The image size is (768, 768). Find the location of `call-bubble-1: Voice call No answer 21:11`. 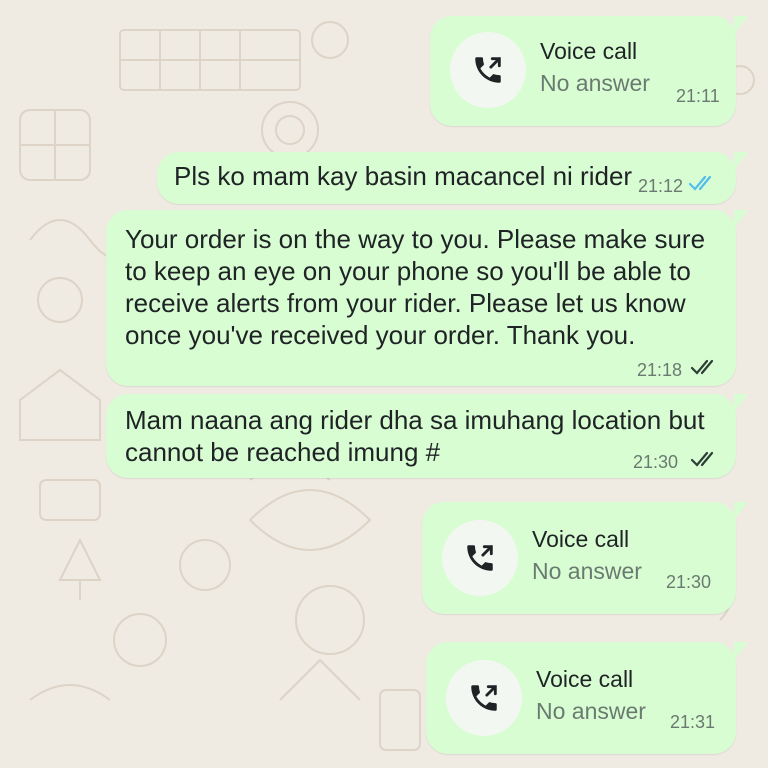

call-bubble-1: Voice call No answer 21:11 is located at coordinates (589, 71).